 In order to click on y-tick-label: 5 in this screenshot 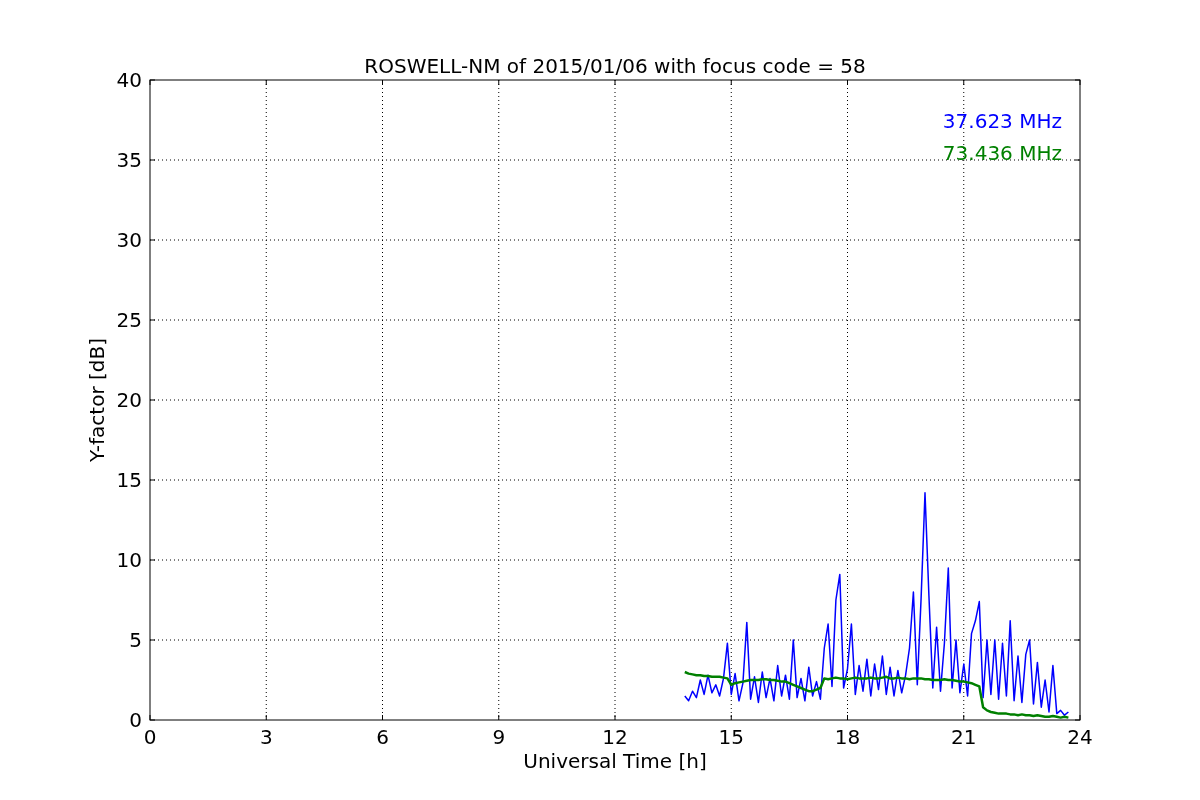, I will do `click(135, 640)`.